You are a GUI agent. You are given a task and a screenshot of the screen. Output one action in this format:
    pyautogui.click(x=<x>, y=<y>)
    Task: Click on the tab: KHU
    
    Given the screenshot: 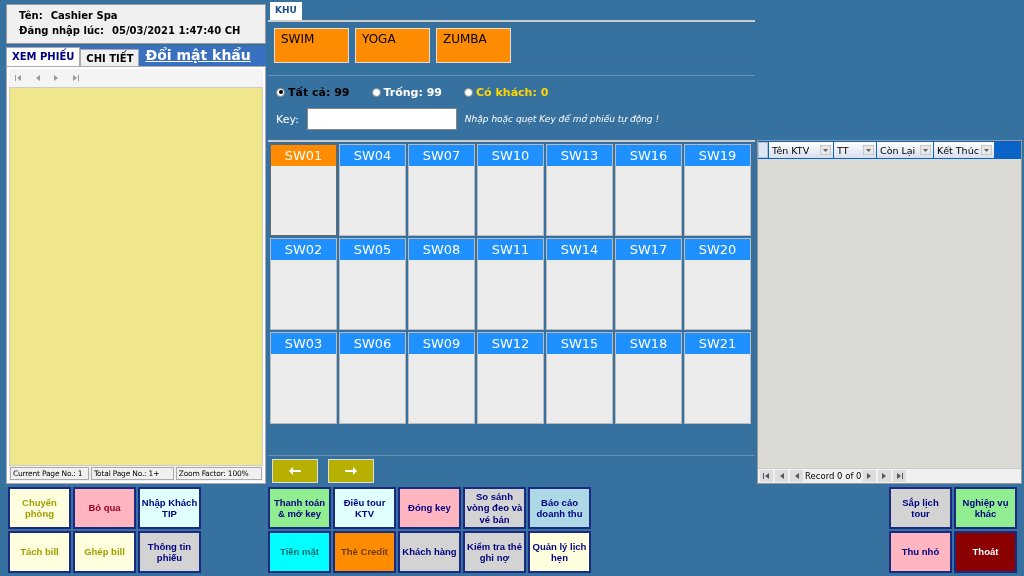 What is the action you would take?
    pyautogui.click(x=286, y=11)
    